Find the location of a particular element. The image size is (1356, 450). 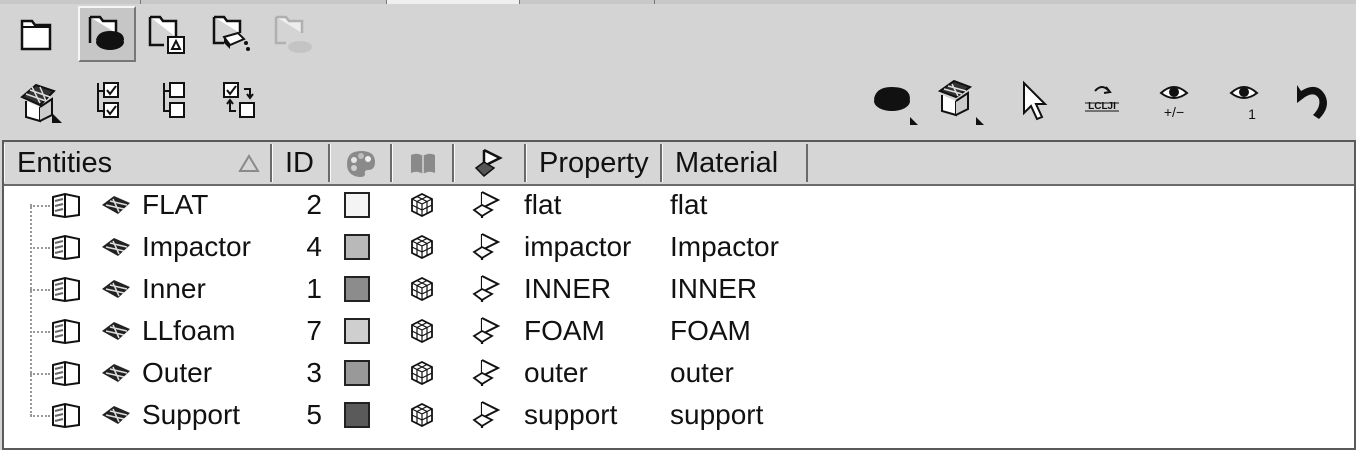

show-hide-button: +/− is located at coordinates (1174, 101).